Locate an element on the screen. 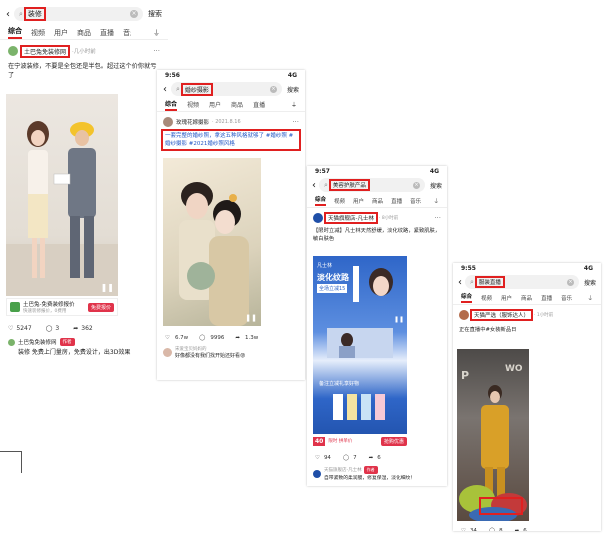 The width and height of the screenshot is (613, 537). post-time: · 8小时前 is located at coordinates (389, 218).